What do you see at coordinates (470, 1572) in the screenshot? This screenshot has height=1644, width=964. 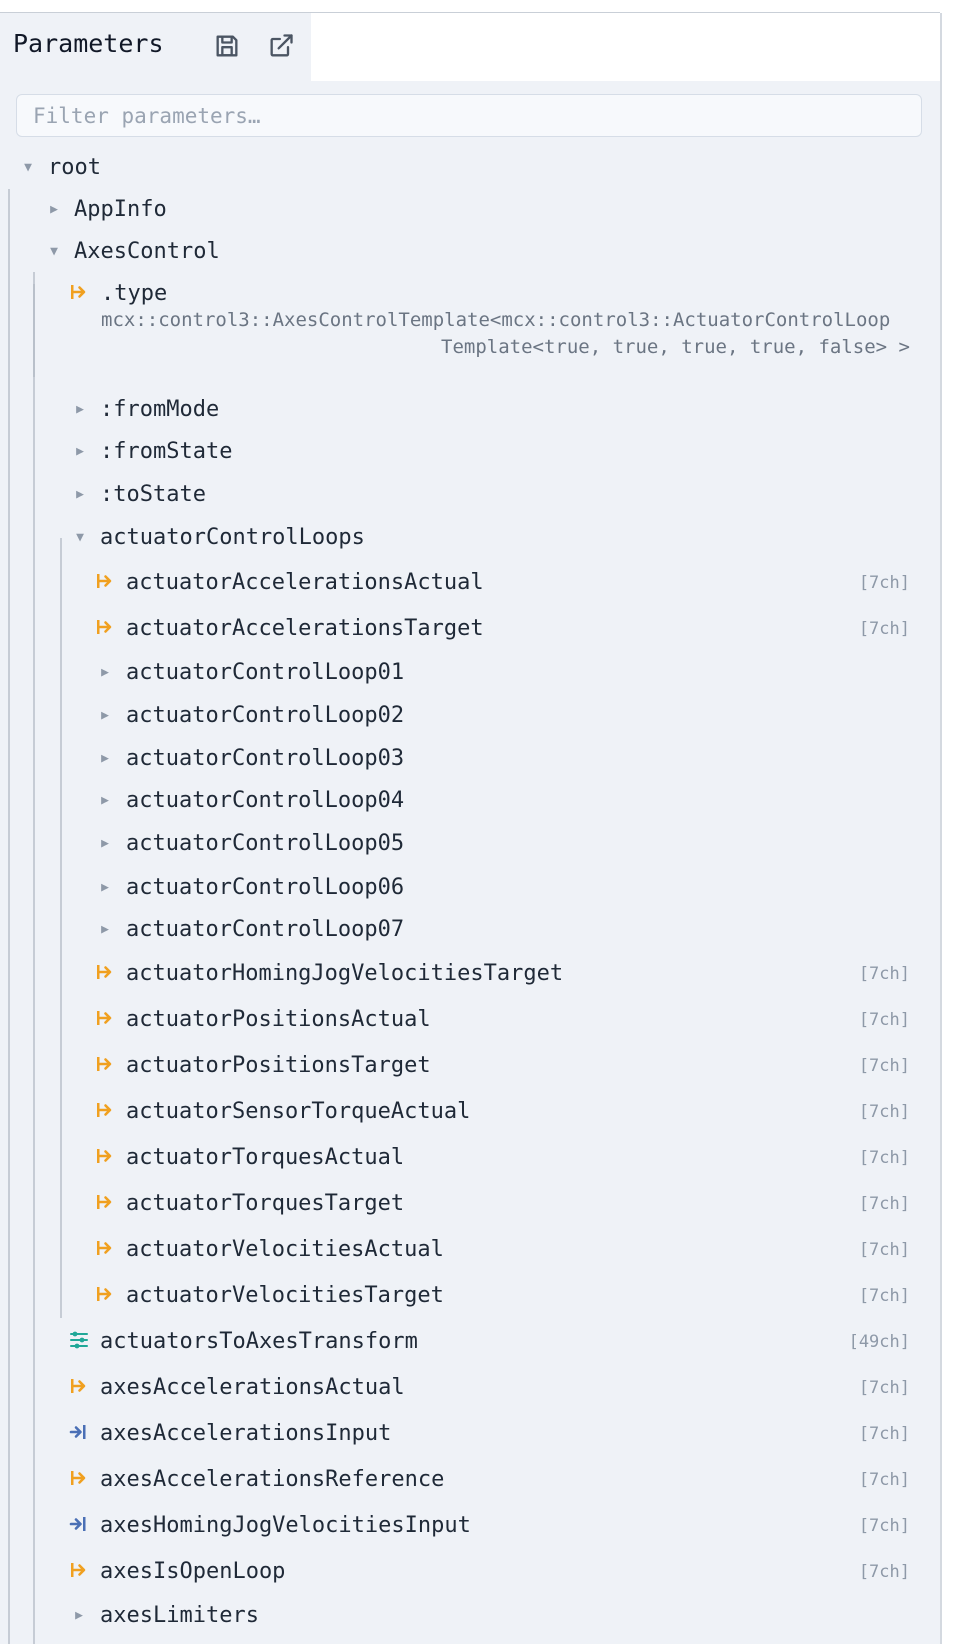 I see `tree-node-axes-is-open-loop: axesIsOpenLoop [7ch]` at bounding box center [470, 1572].